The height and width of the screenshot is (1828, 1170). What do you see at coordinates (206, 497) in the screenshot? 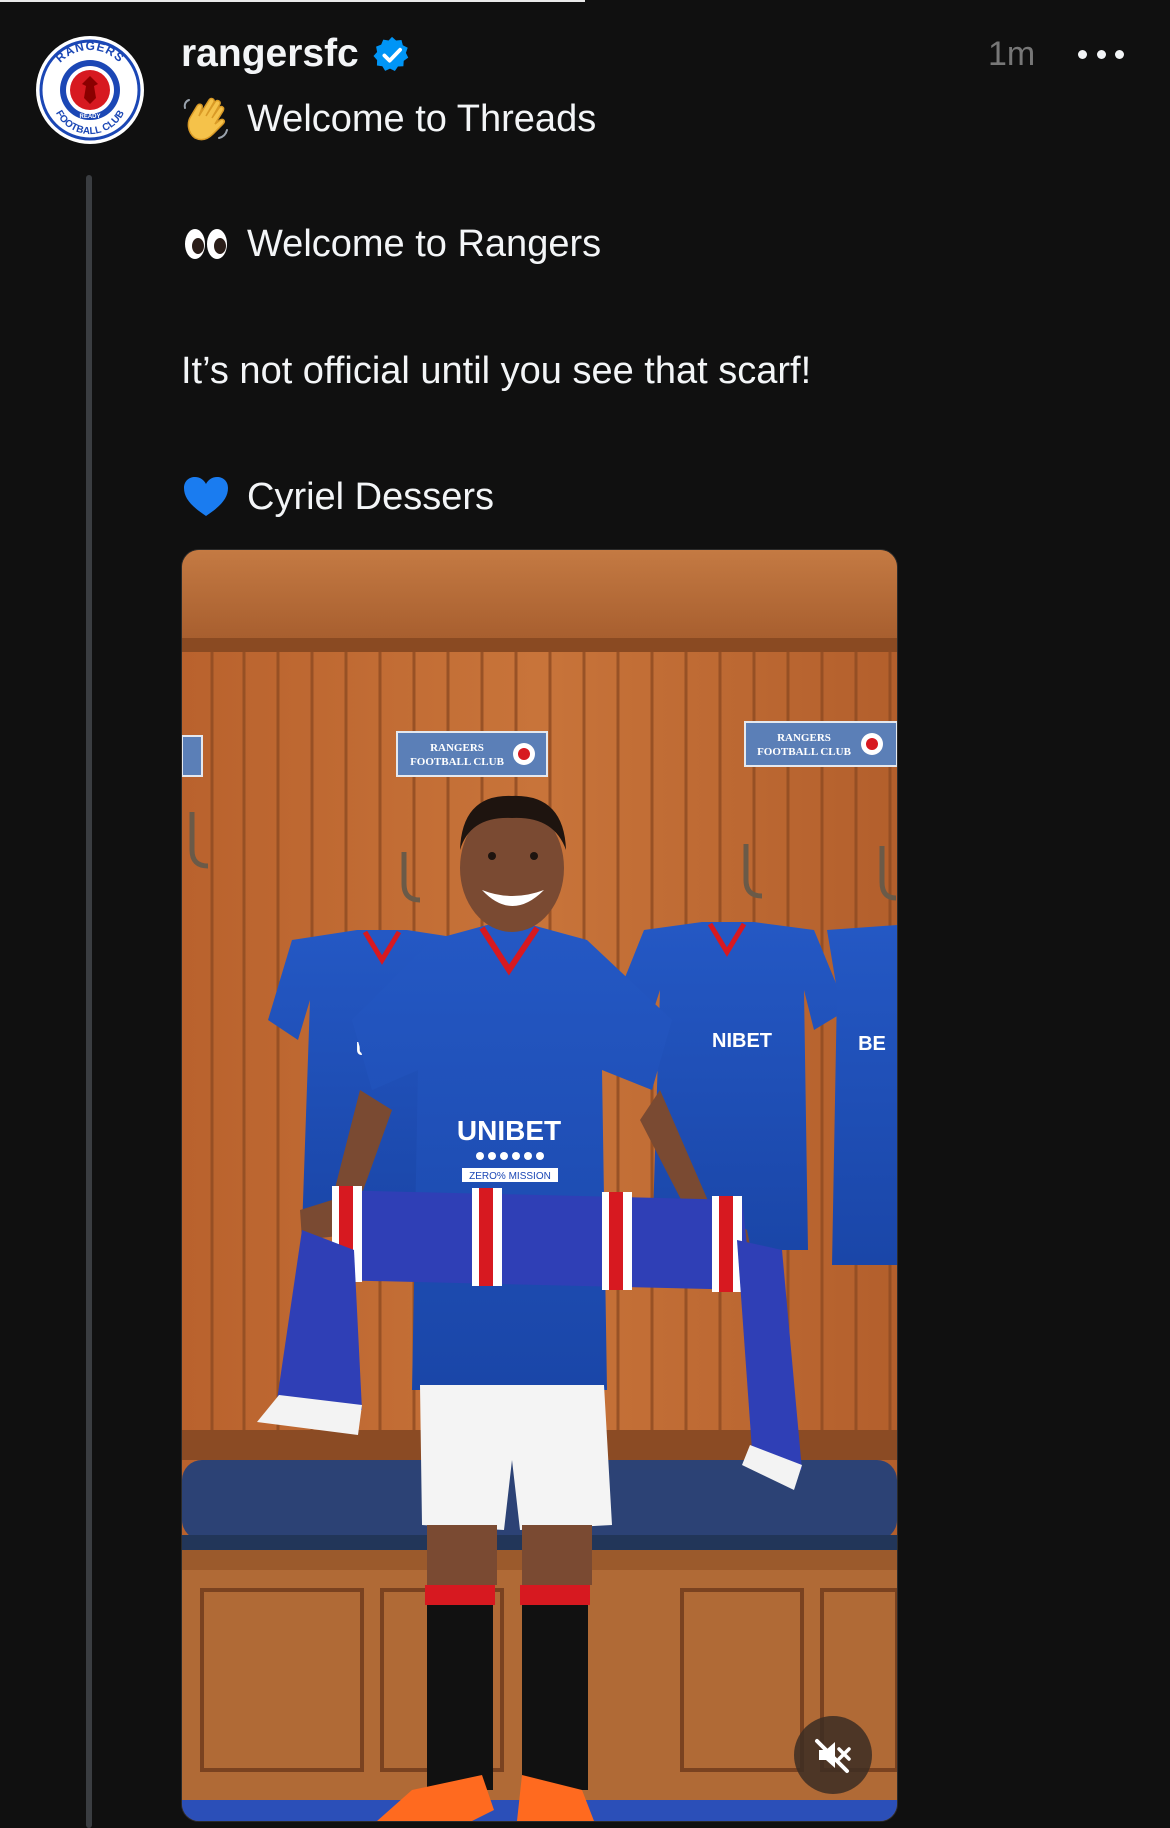
I see `blue-heart-icon` at bounding box center [206, 497].